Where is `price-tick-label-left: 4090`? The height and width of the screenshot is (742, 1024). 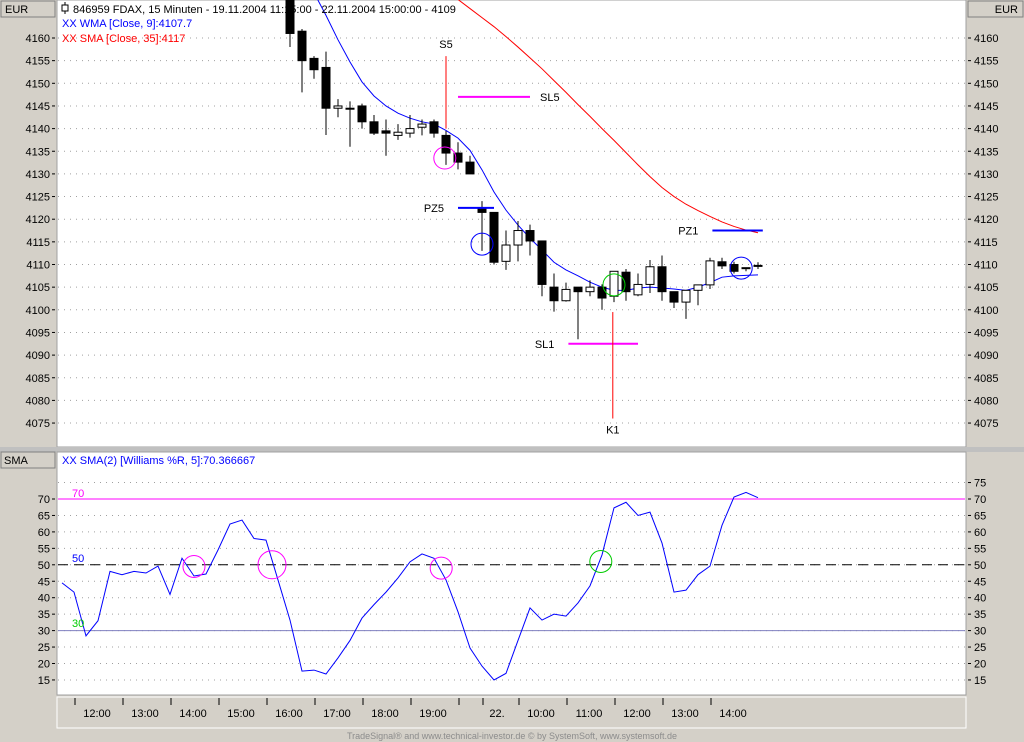 price-tick-label-left: 4090 is located at coordinates (38, 356).